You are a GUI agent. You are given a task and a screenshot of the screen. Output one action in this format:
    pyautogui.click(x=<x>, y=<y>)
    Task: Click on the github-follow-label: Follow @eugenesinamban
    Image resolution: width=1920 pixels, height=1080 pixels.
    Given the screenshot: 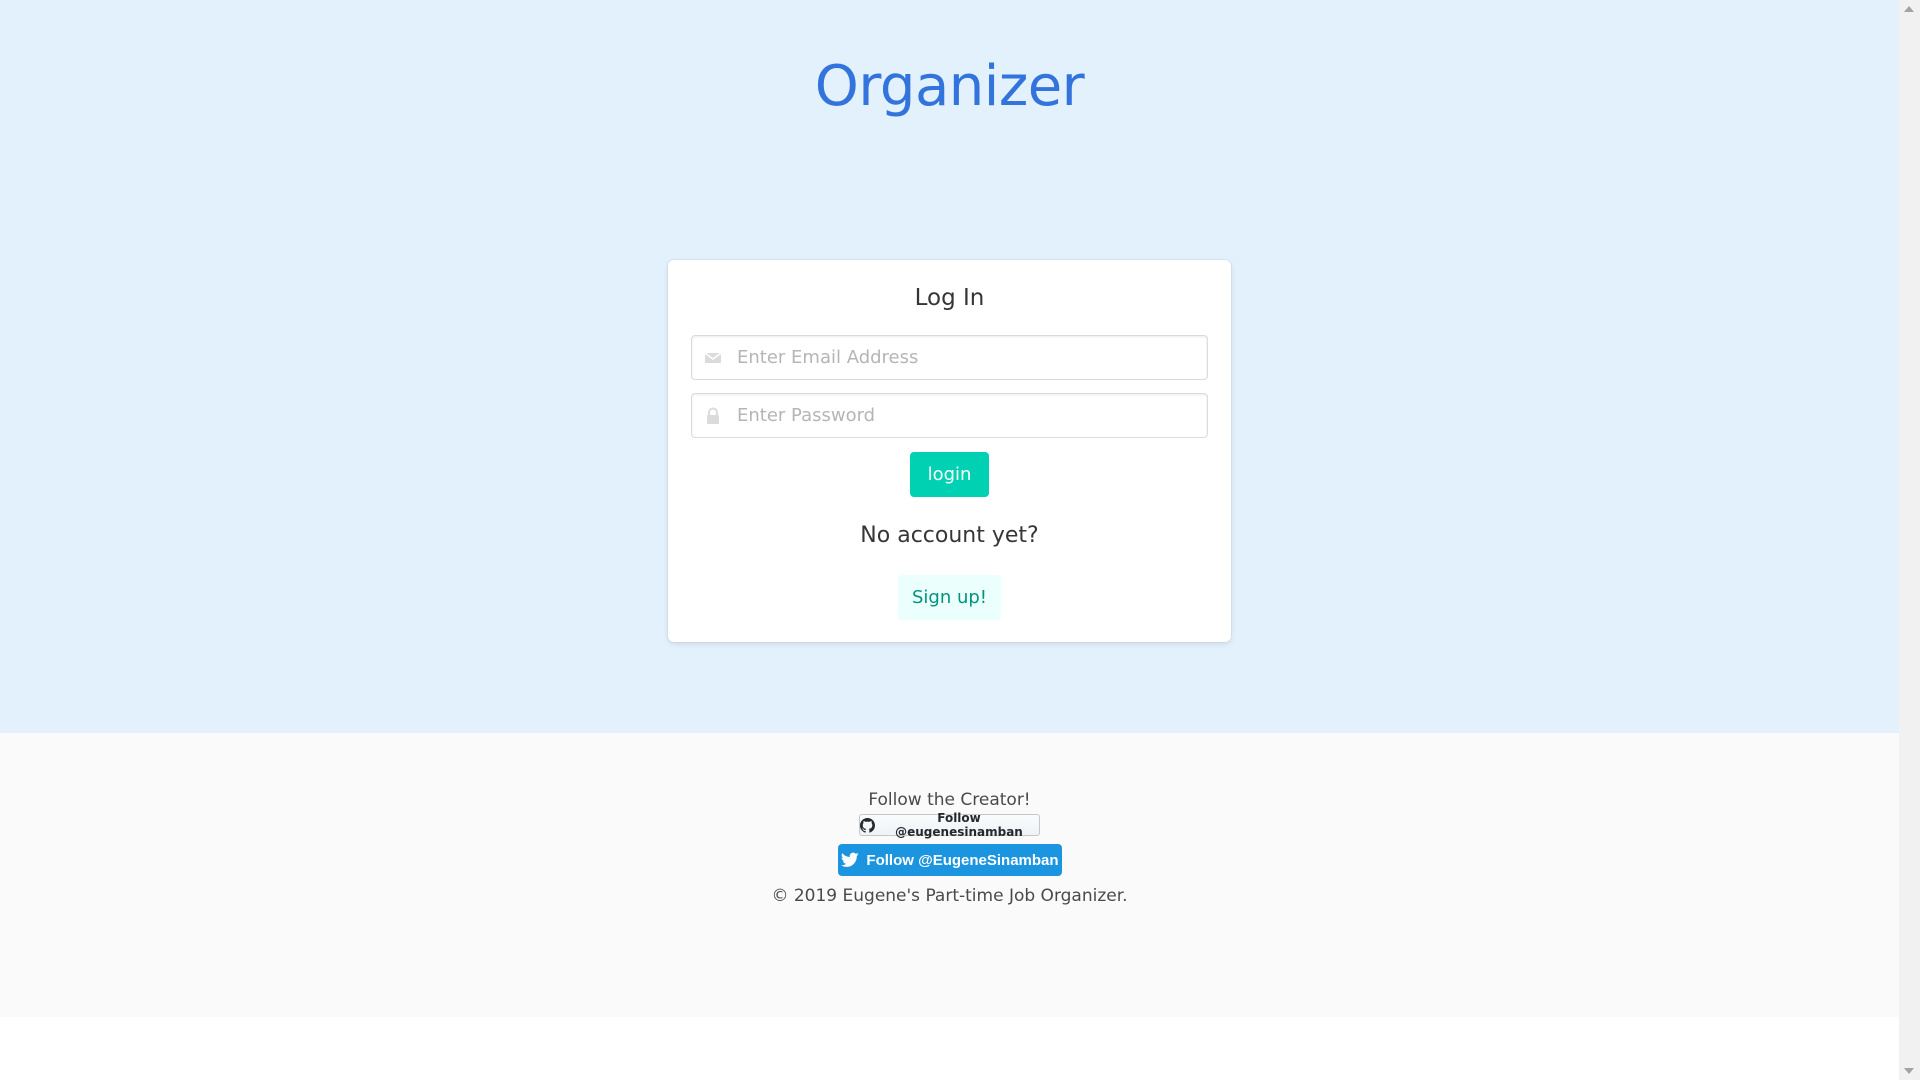 What is the action you would take?
    pyautogui.click(x=959, y=825)
    